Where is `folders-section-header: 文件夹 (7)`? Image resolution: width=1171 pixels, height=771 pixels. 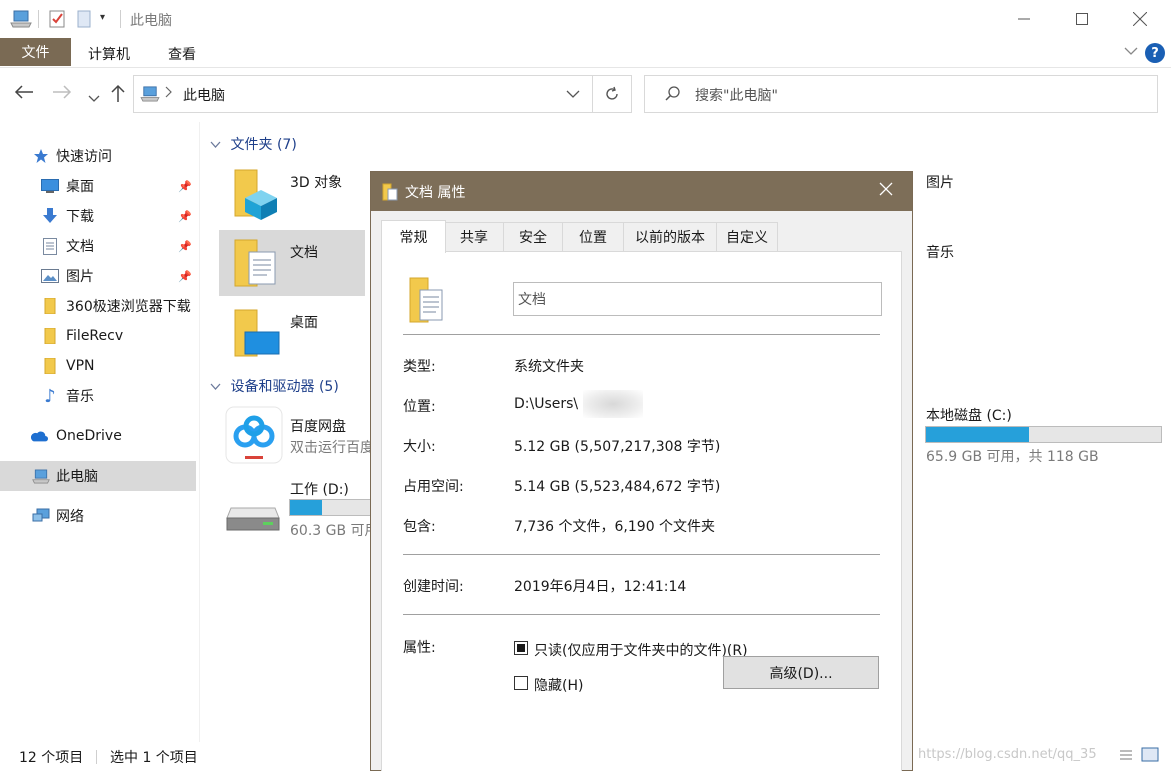 folders-section-header: 文件夹 (7) is located at coordinates (253, 144).